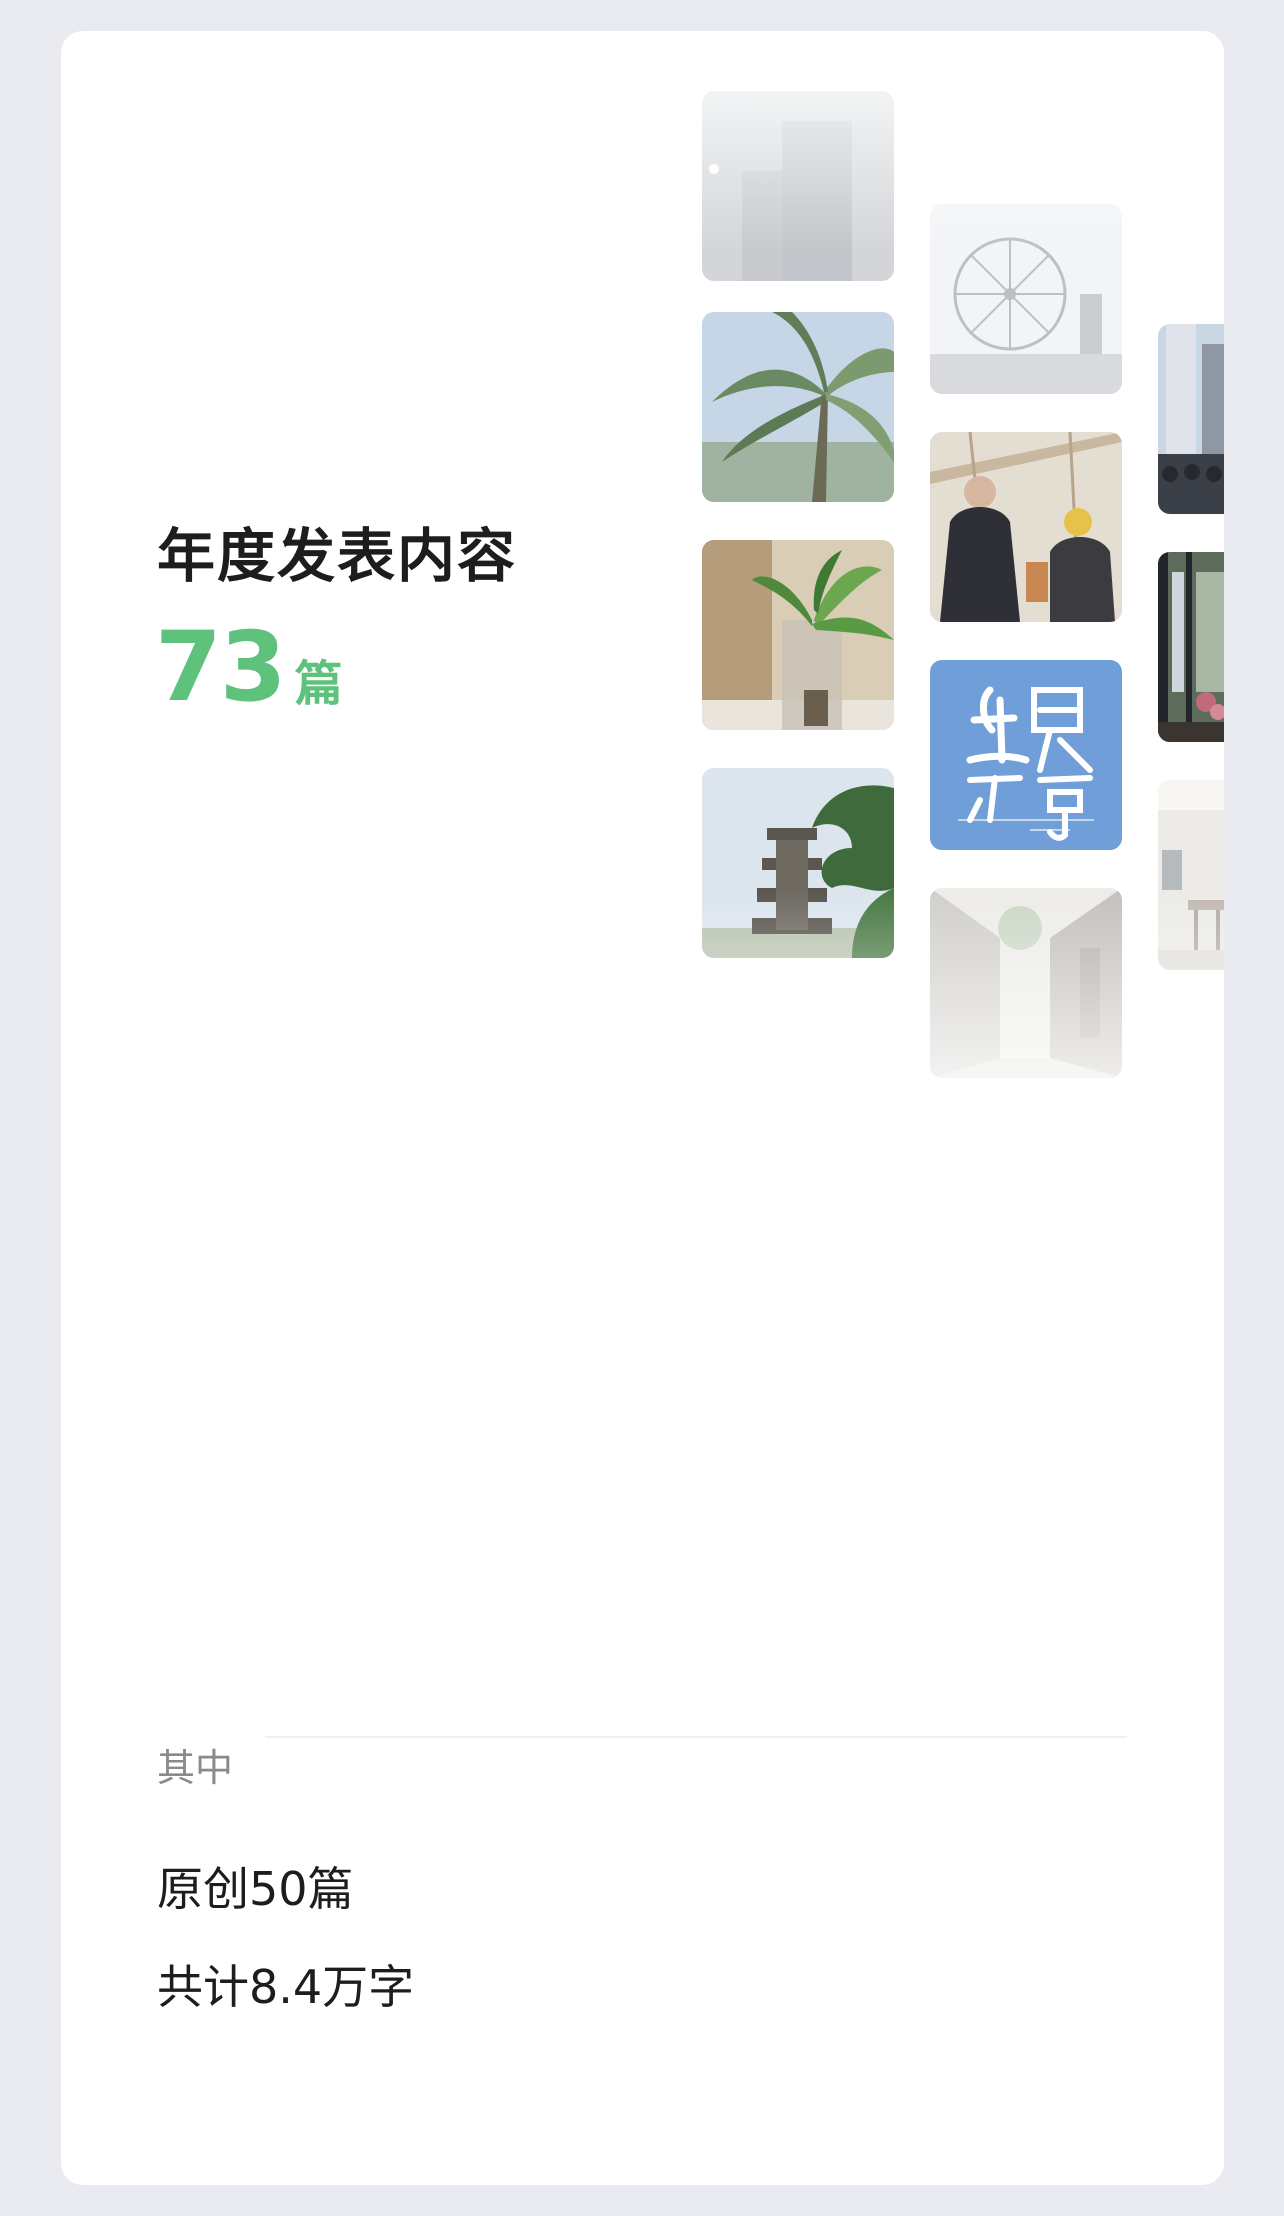 The height and width of the screenshot is (2216, 1284). What do you see at coordinates (337, 556) in the screenshot?
I see `page-title: 年度发表内容` at bounding box center [337, 556].